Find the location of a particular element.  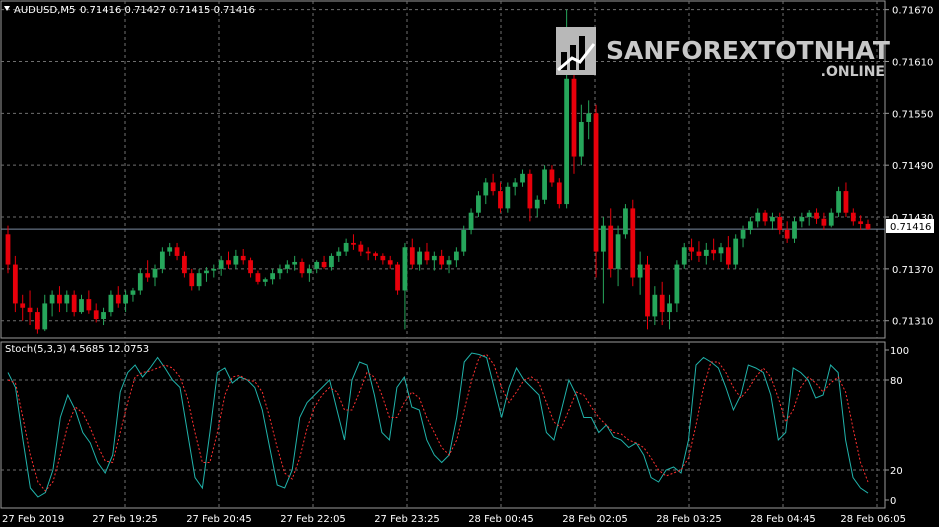

price-tick-label: 0.71490 is located at coordinates (912, 166).